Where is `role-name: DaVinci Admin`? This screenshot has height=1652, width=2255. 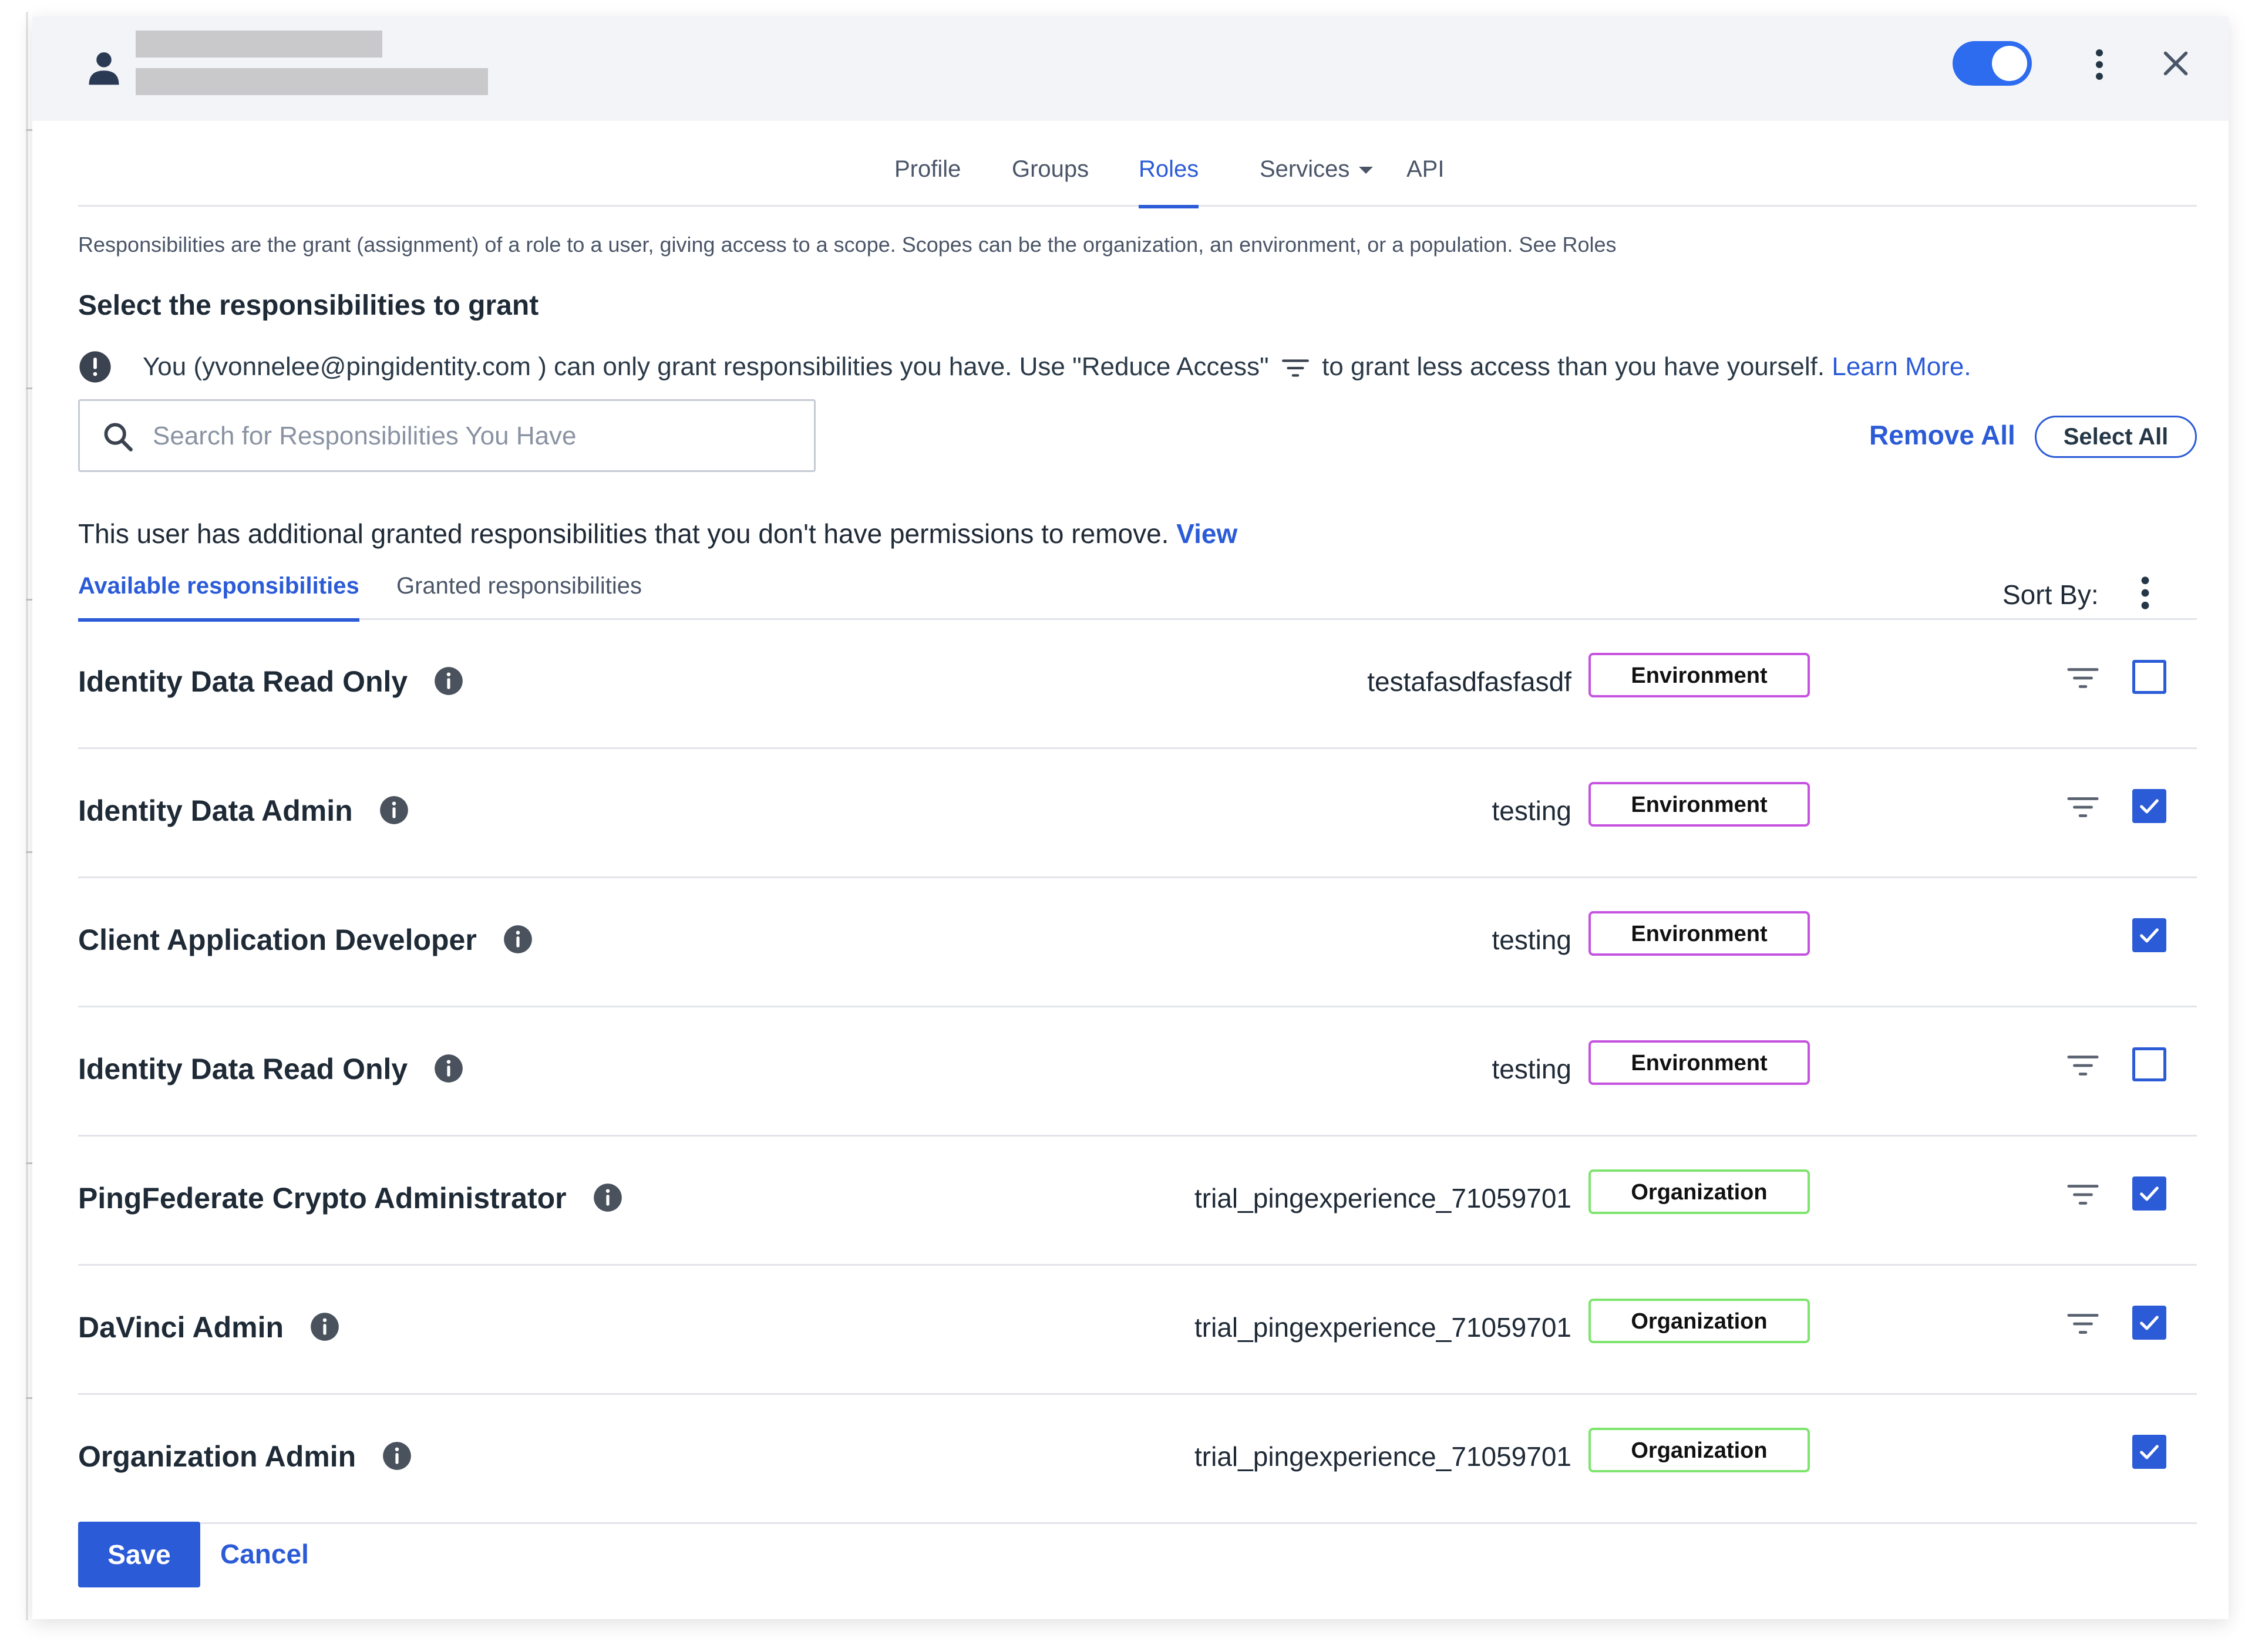 role-name: DaVinci Admin is located at coordinates (209, 1327).